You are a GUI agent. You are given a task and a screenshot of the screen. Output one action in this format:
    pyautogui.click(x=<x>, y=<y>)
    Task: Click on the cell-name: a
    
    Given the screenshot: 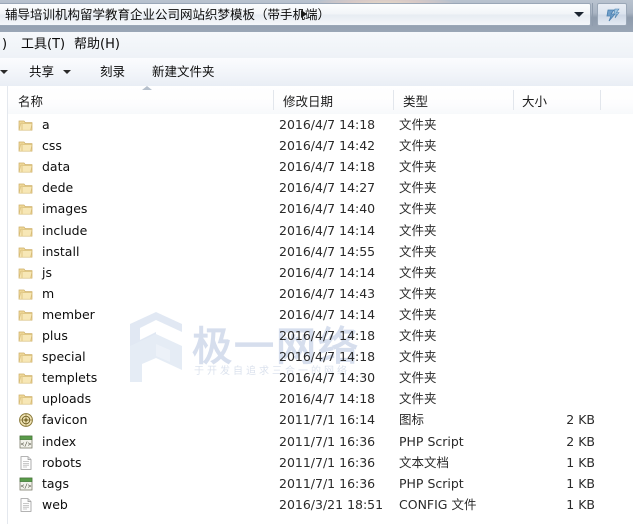 What is the action you would take?
    pyautogui.click(x=46, y=124)
    